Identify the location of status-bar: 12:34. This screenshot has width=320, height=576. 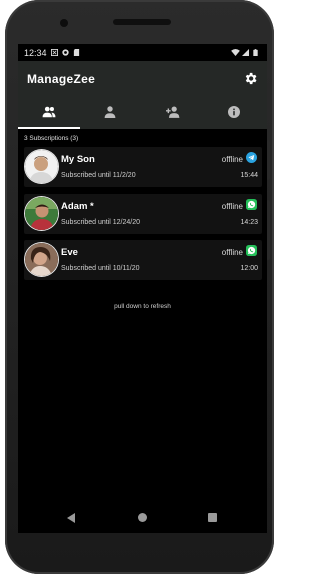
(142, 52).